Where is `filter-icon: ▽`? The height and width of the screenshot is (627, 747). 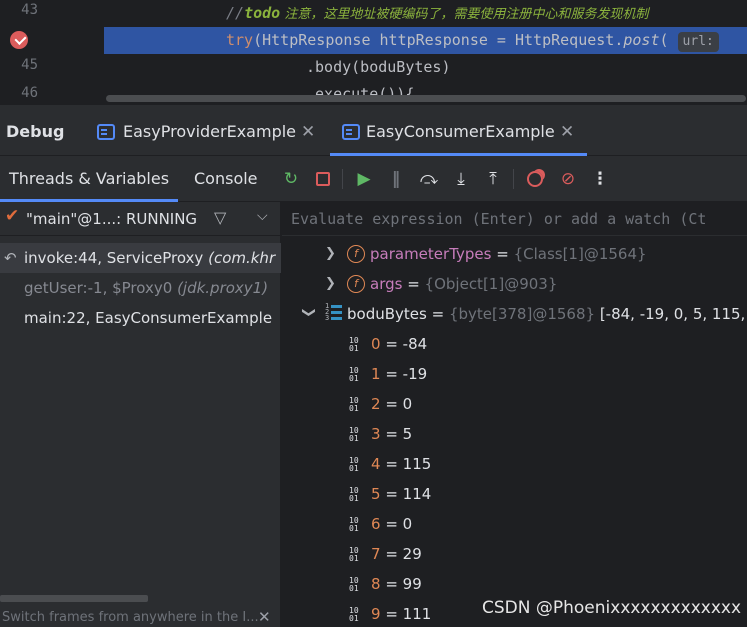
filter-icon: ▽ is located at coordinates (220, 217).